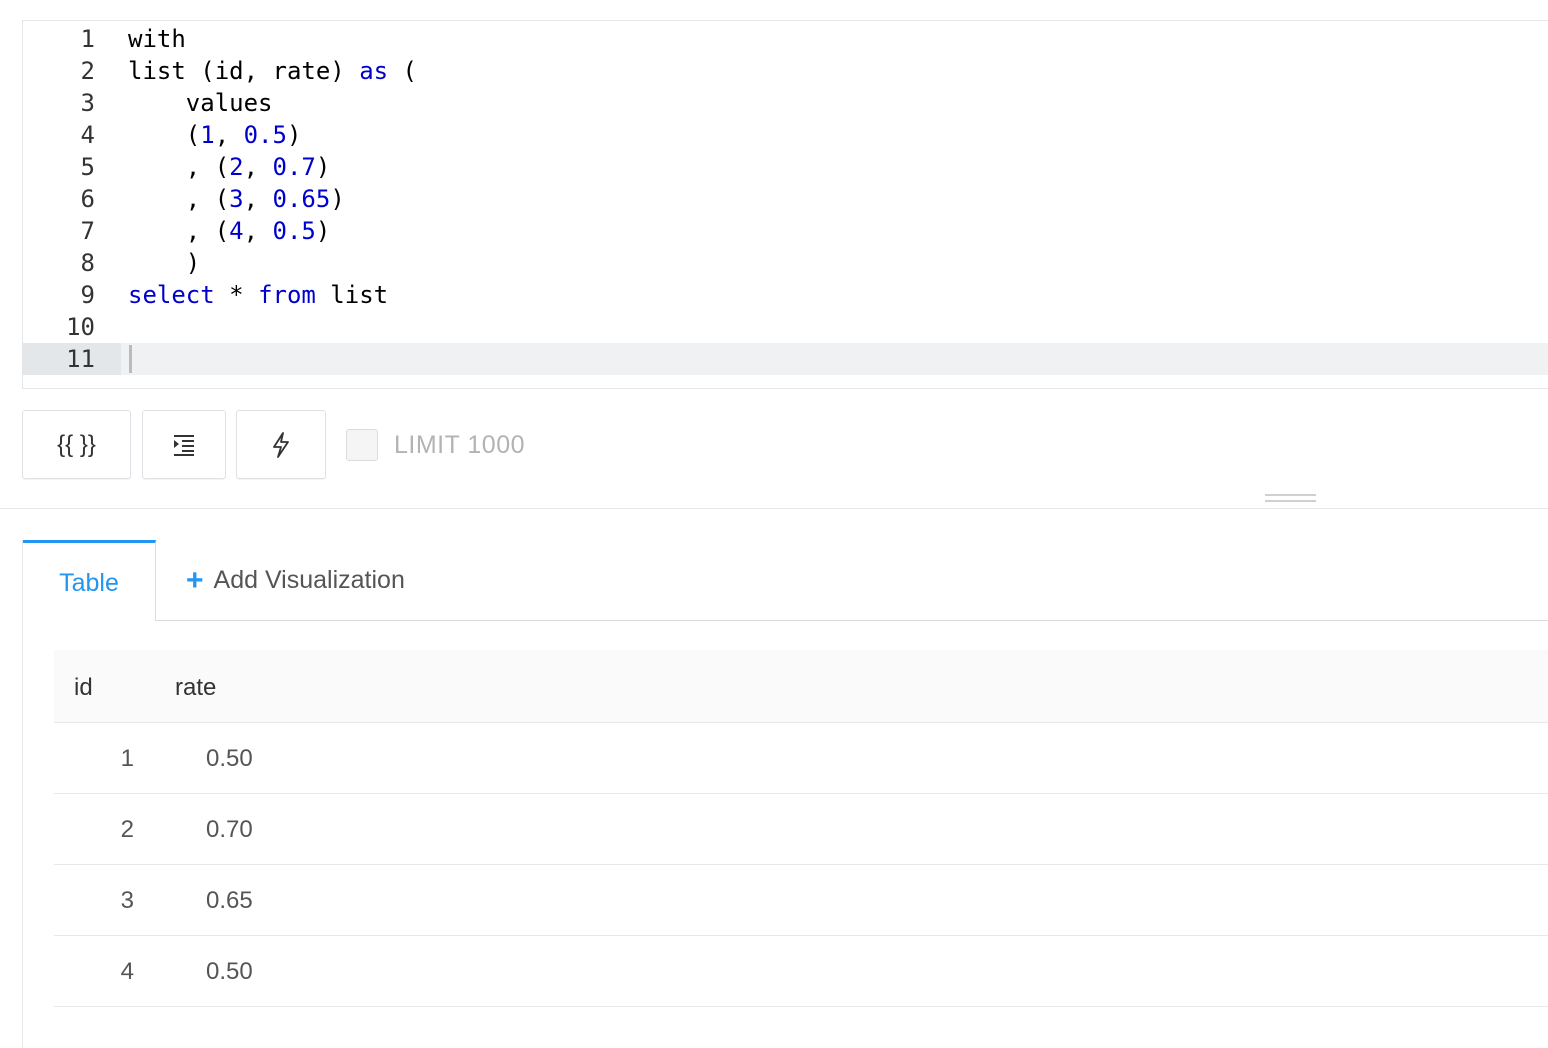 The height and width of the screenshot is (1048, 1548). What do you see at coordinates (785, 71) in the screenshot?
I see `editor-line: 2 list (id, rate) as (` at bounding box center [785, 71].